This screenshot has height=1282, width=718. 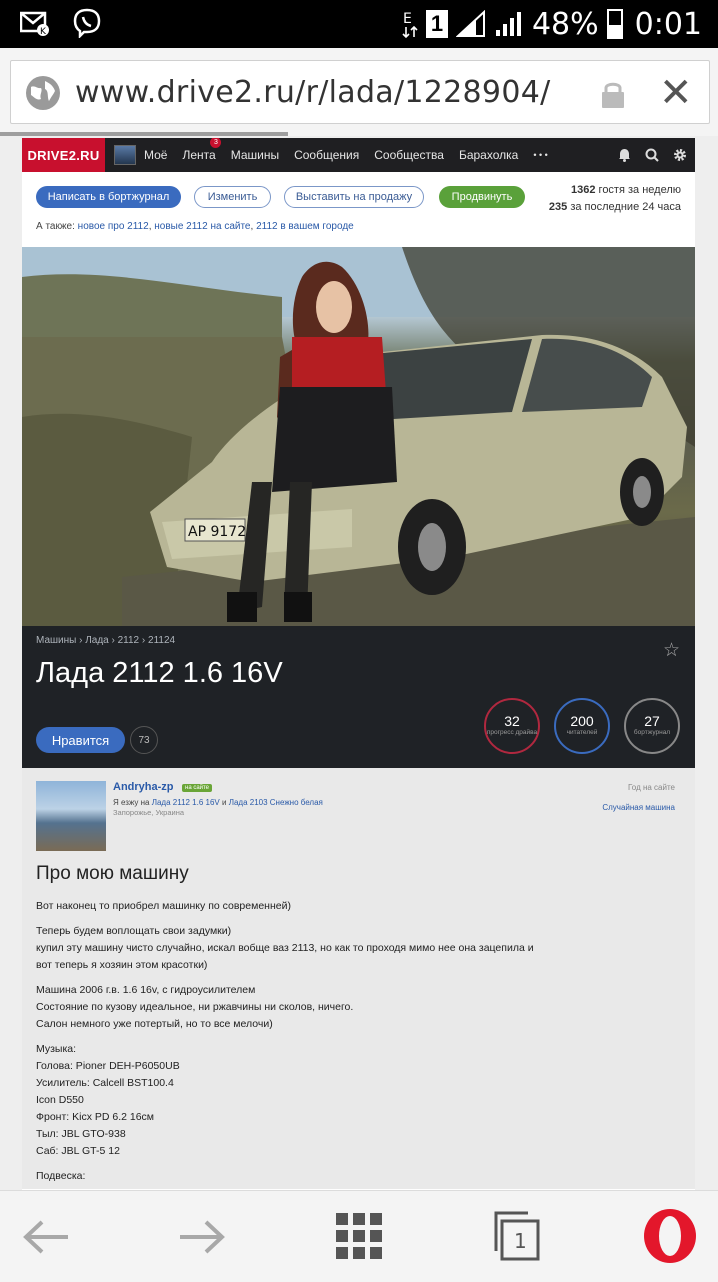 I want to click on week-count: 1362, so click(x=583, y=190).